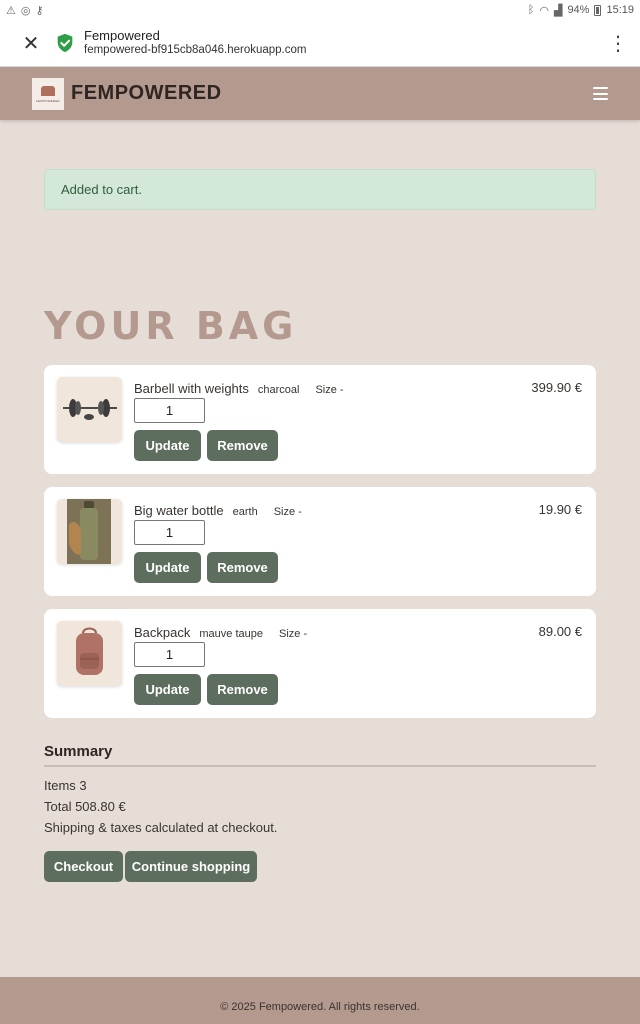 The height and width of the screenshot is (1024, 640). What do you see at coordinates (320, 1006) in the screenshot?
I see `copyright-text: © 2025 Fempowered. All rights reserved.` at bounding box center [320, 1006].